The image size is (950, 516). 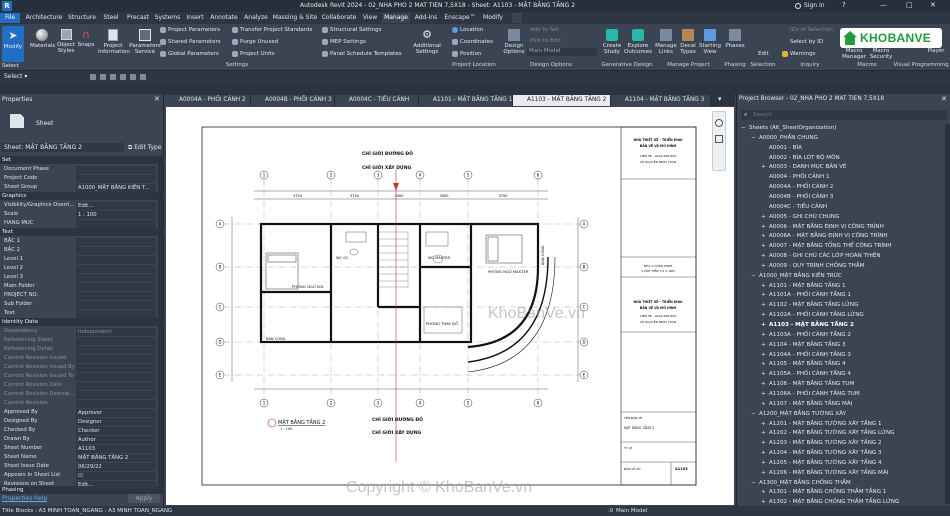 What do you see at coordinates (947, 314) in the screenshot?
I see `browser-scrollbar` at bounding box center [947, 314].